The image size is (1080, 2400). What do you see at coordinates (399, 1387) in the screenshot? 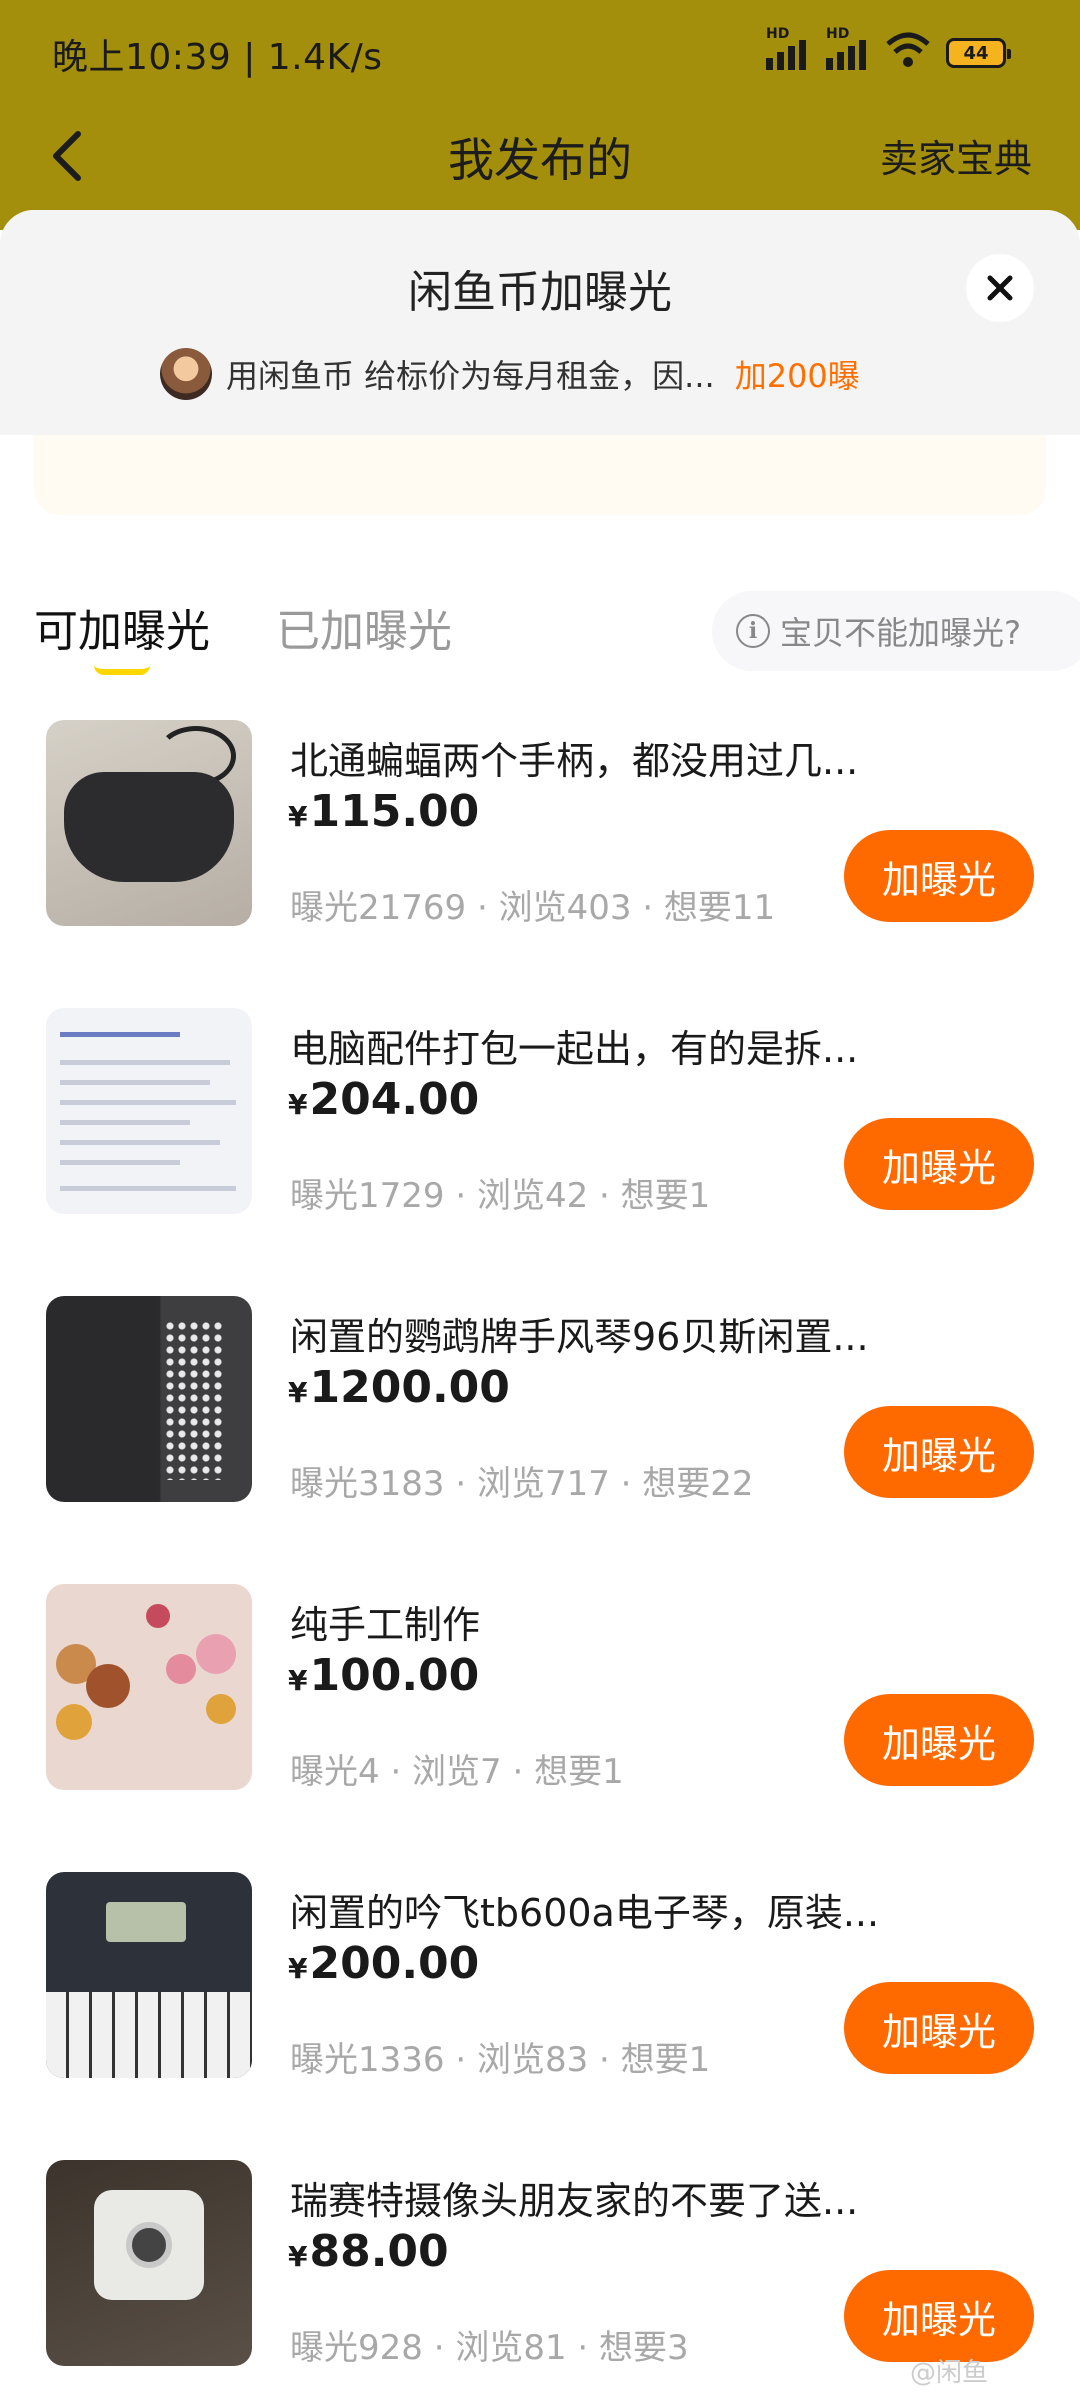
I see `item-price: ¥1200.00` at bounding box center [399, 1387].